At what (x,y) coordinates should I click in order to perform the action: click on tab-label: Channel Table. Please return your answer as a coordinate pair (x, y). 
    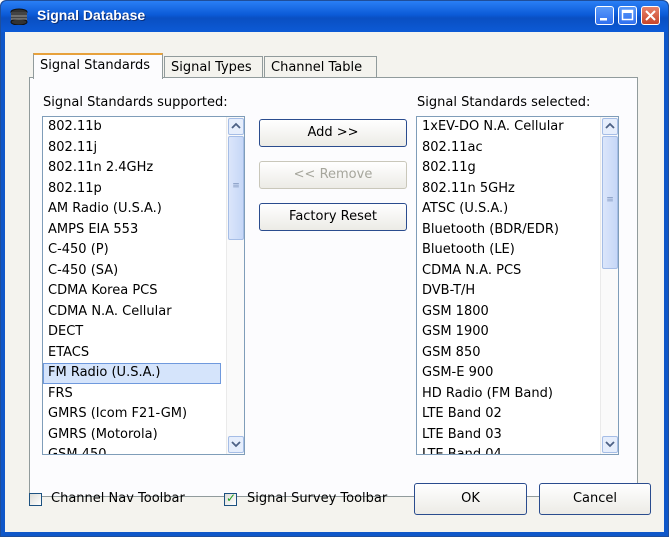
    Looking at the image, I should click on (317, 67).